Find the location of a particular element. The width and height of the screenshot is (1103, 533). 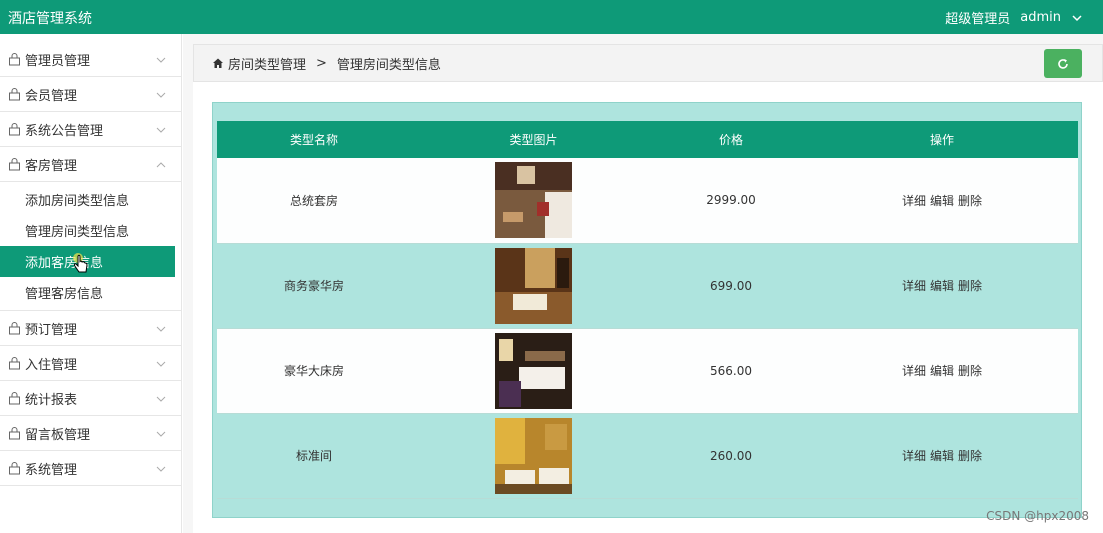

sidebar-item-label: 系统管理 is located at coordinates (51, 470).